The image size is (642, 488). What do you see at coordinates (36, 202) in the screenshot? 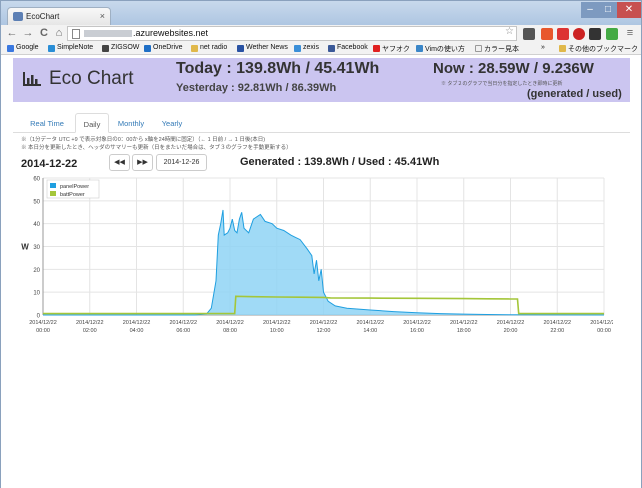
I see `y-tick-label: 50` at bounding box center [36, 202].